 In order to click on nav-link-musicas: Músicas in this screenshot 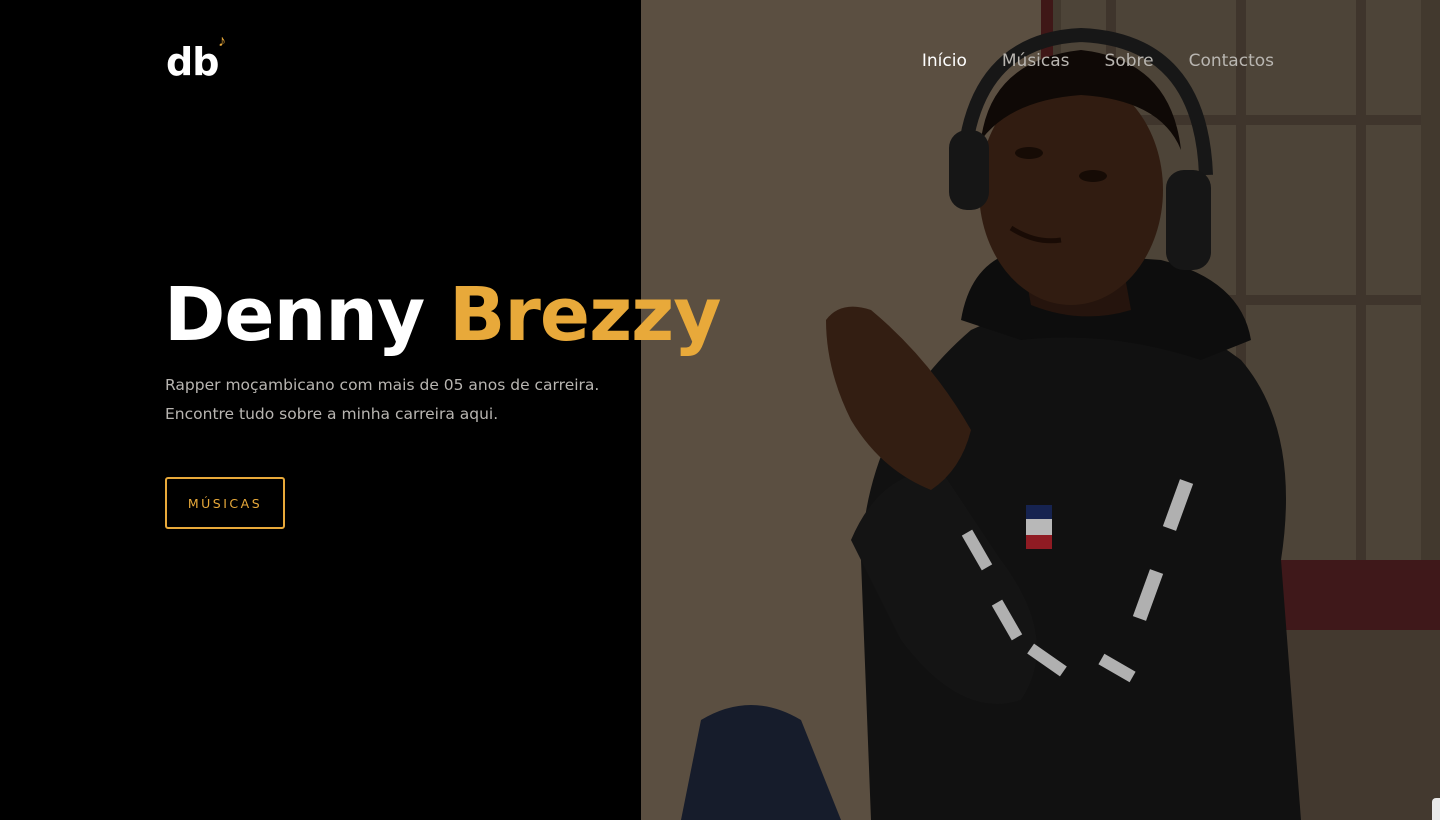, I will do `click(1036, 61)`.